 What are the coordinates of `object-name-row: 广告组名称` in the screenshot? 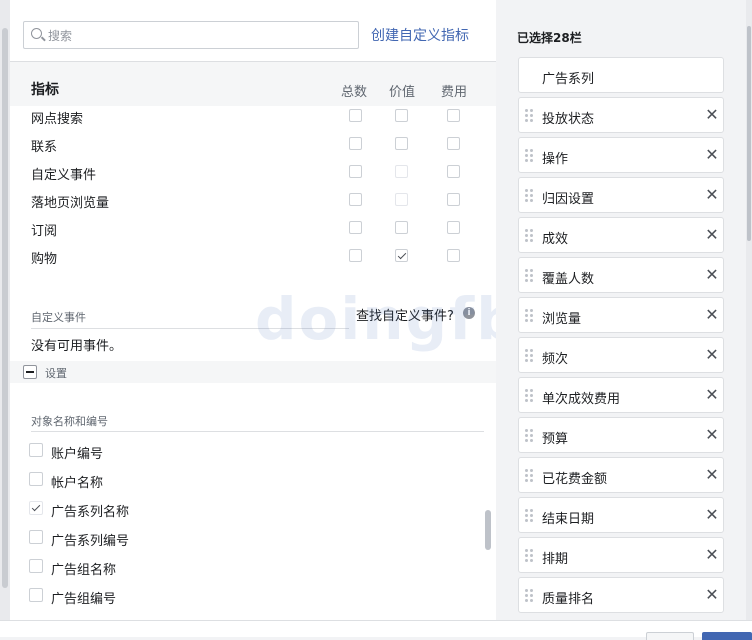 It's located at (253, 566).